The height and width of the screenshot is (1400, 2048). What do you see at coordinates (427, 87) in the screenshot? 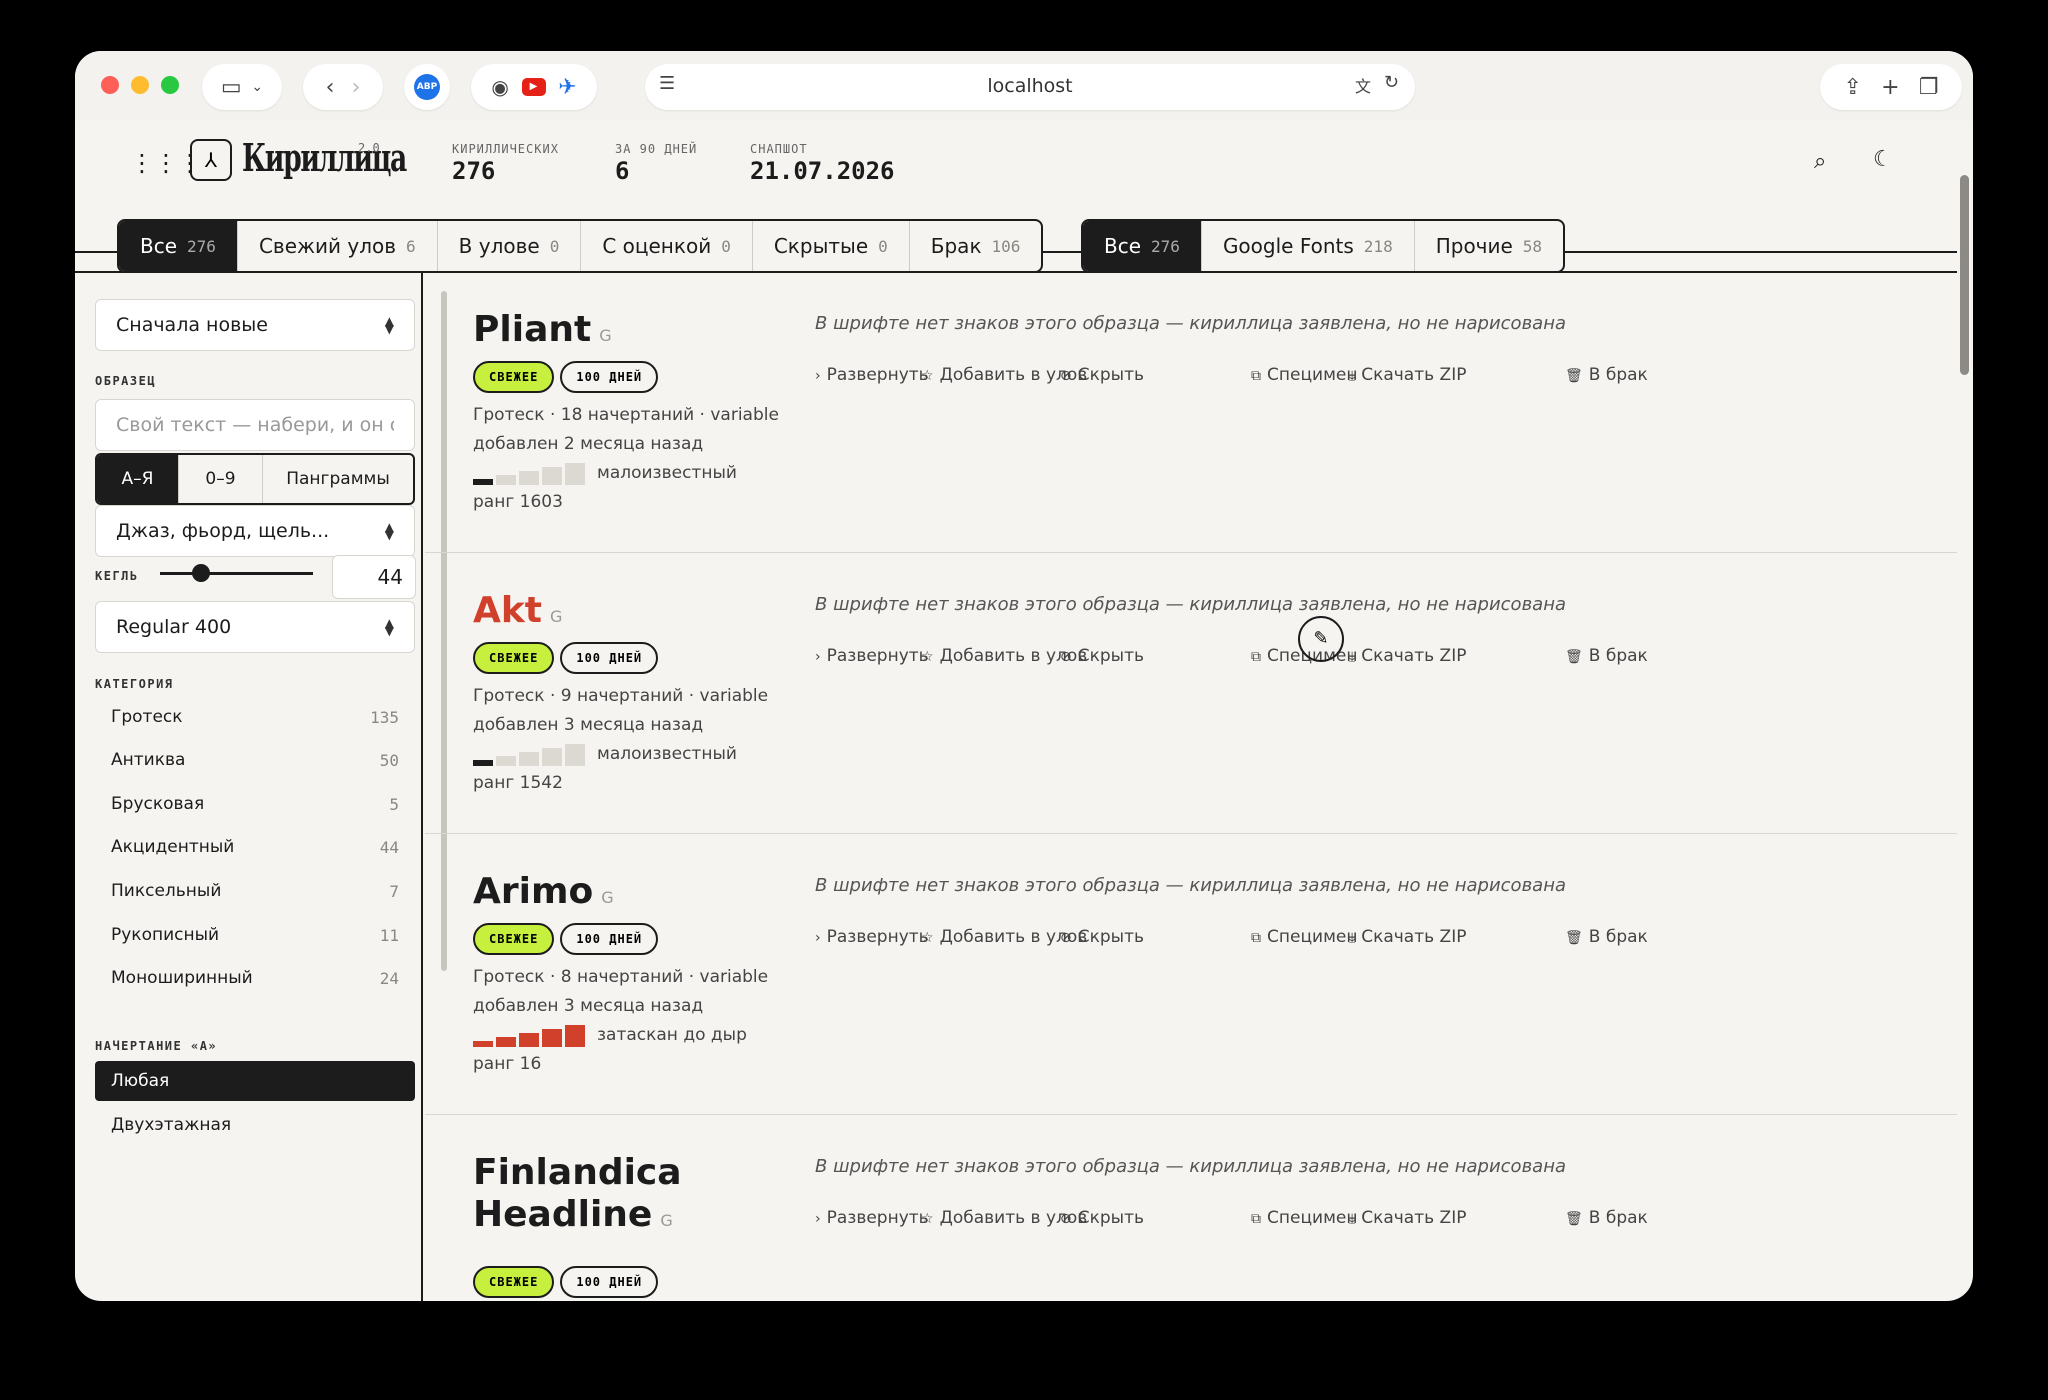
I see `adblock-extension-button: ABP` at bounding box center [427, 87].